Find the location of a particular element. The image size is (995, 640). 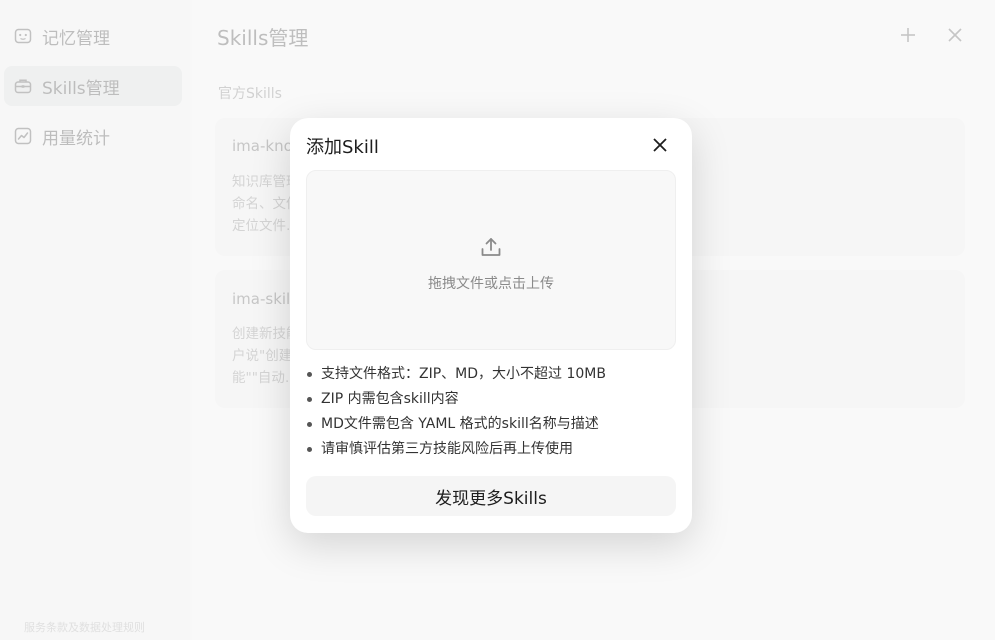

upload-dropzone: 拖拽文件或点击上传 is located at coordinates (491, 260).